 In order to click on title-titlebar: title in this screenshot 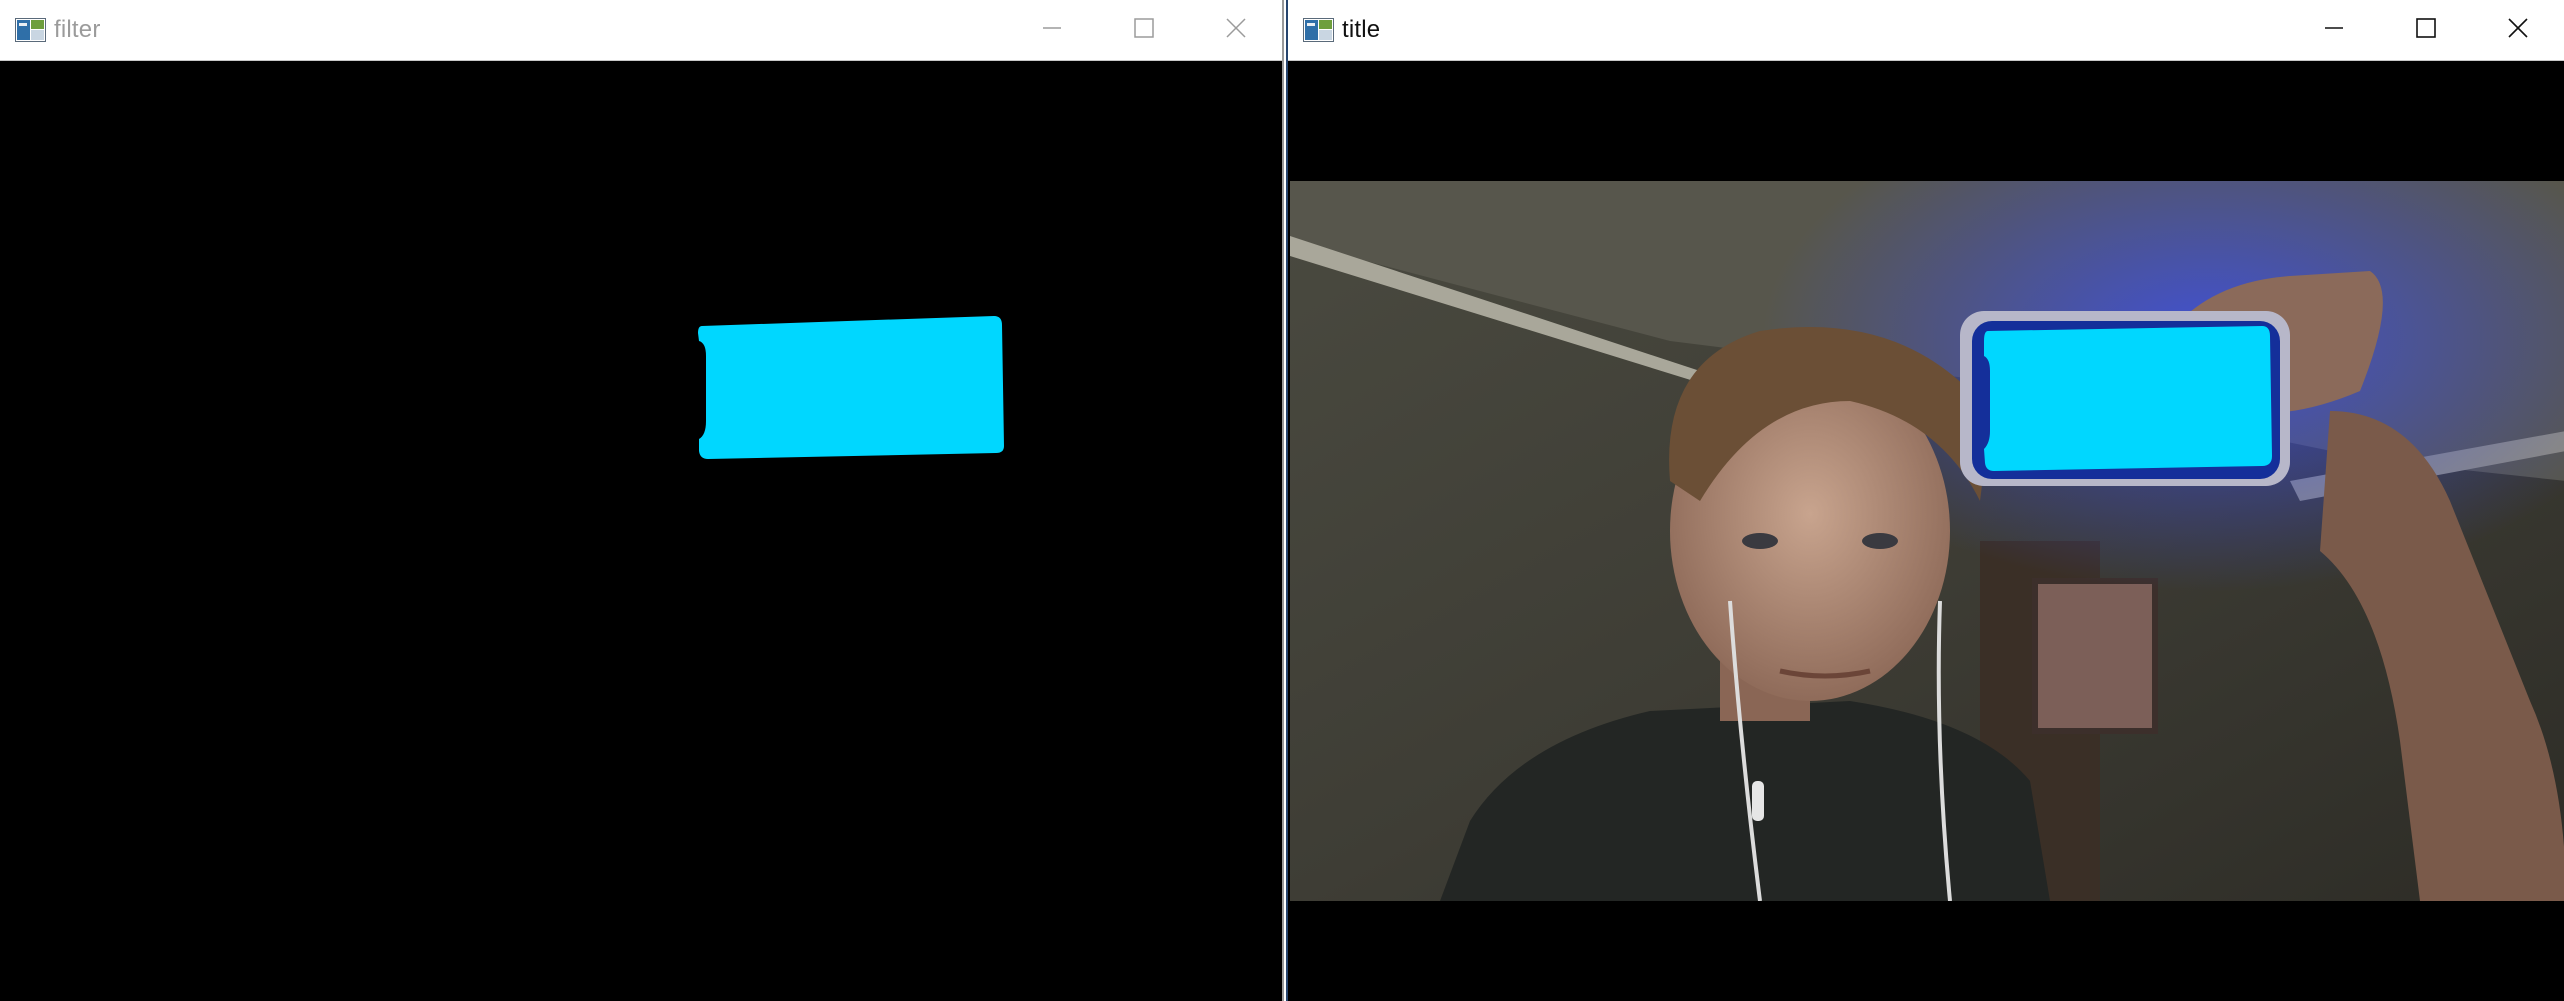, I will do `click(1926, 30)`.